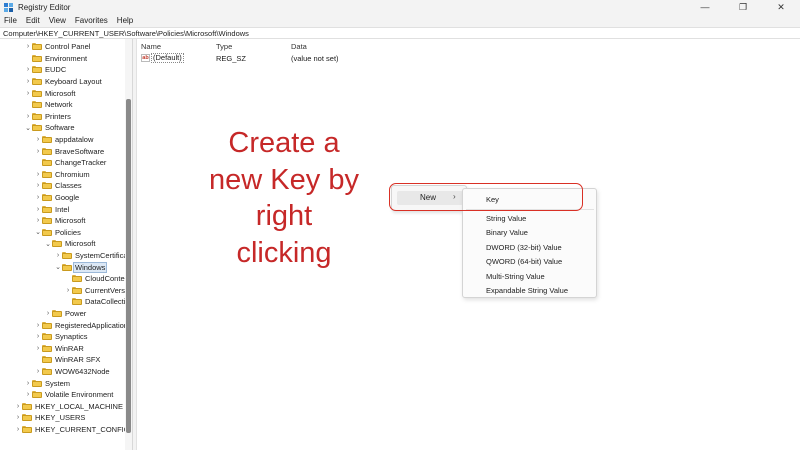  What do you see at coordinates (79, 406) in the screenshot?
I see `tree-item-label: HKEY_LOCAL_MACHINE` at bounding box center [79, 406].